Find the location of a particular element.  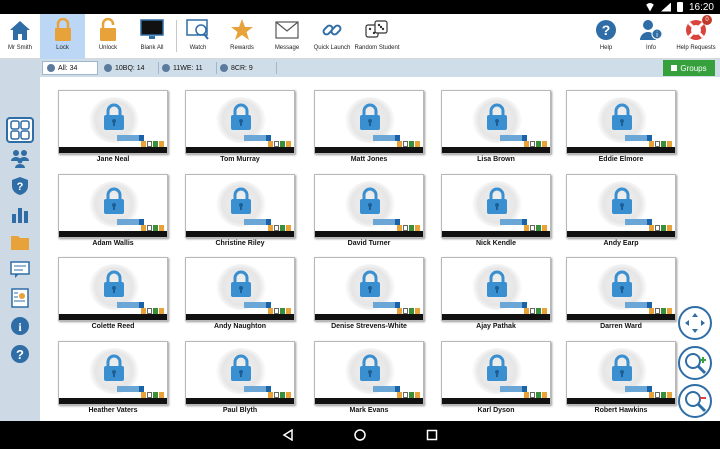

student-name: Nick Kendle is located at coordinates (496, 243).